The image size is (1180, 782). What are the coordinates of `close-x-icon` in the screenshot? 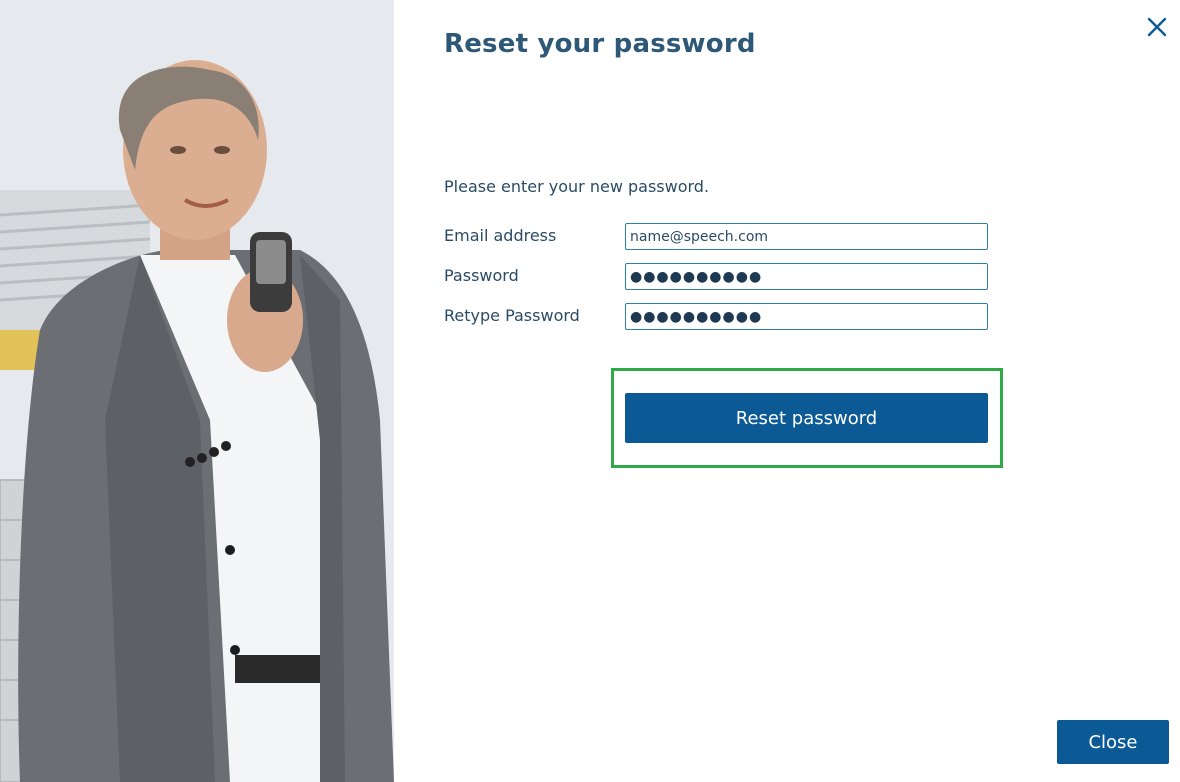 It's located at (1157, 27).